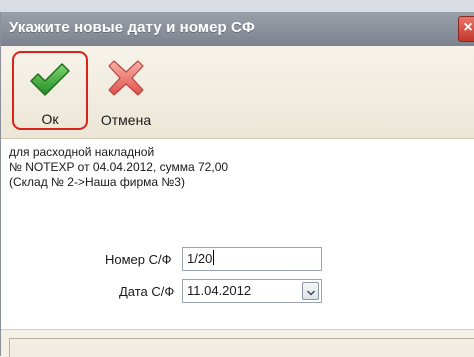  I want to click on close-button: ×, so click(466, 29).